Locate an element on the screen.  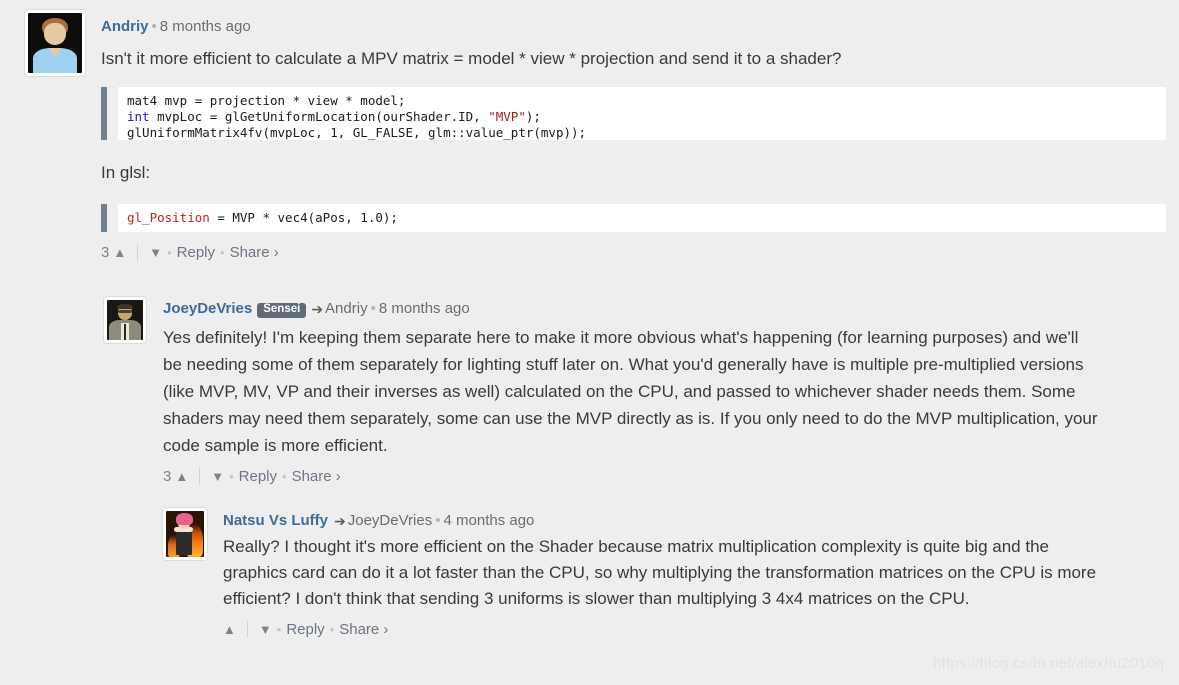
code-identifier-gl-position: gl_Position is located at coordinates (168, 217).